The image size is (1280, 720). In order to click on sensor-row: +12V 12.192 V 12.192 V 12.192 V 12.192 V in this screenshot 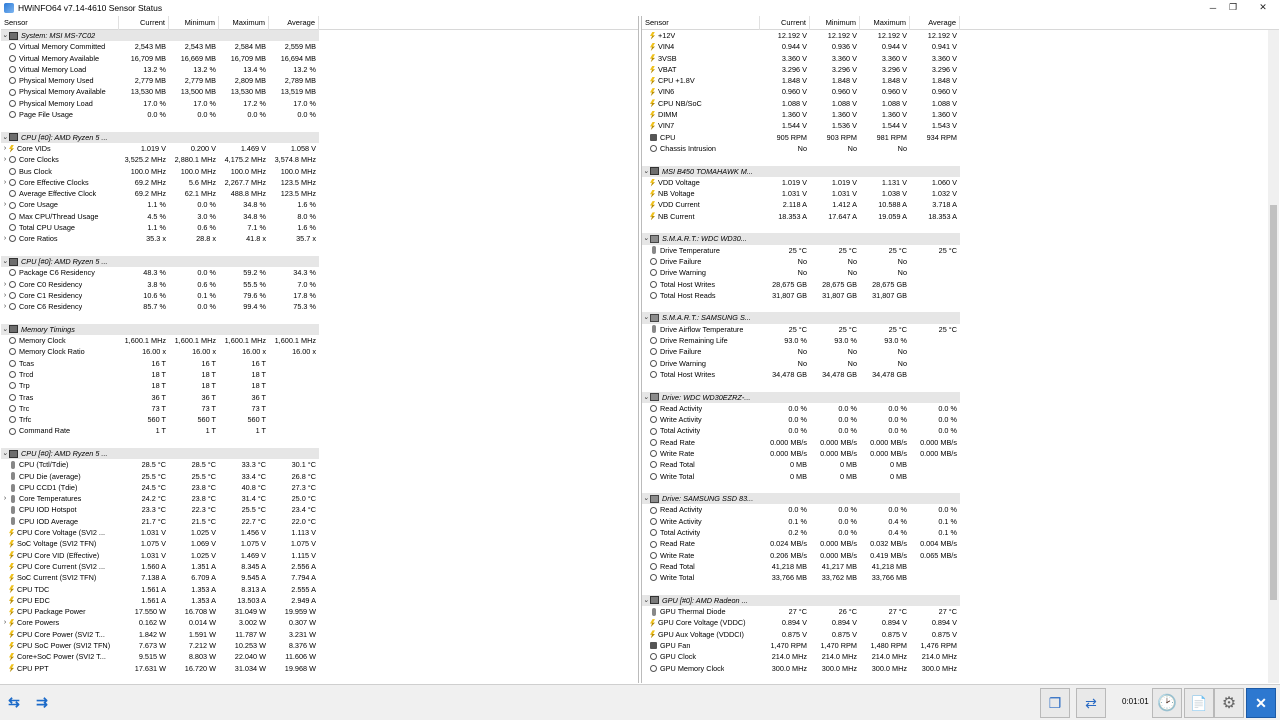, I will do `click(960, 35)`.